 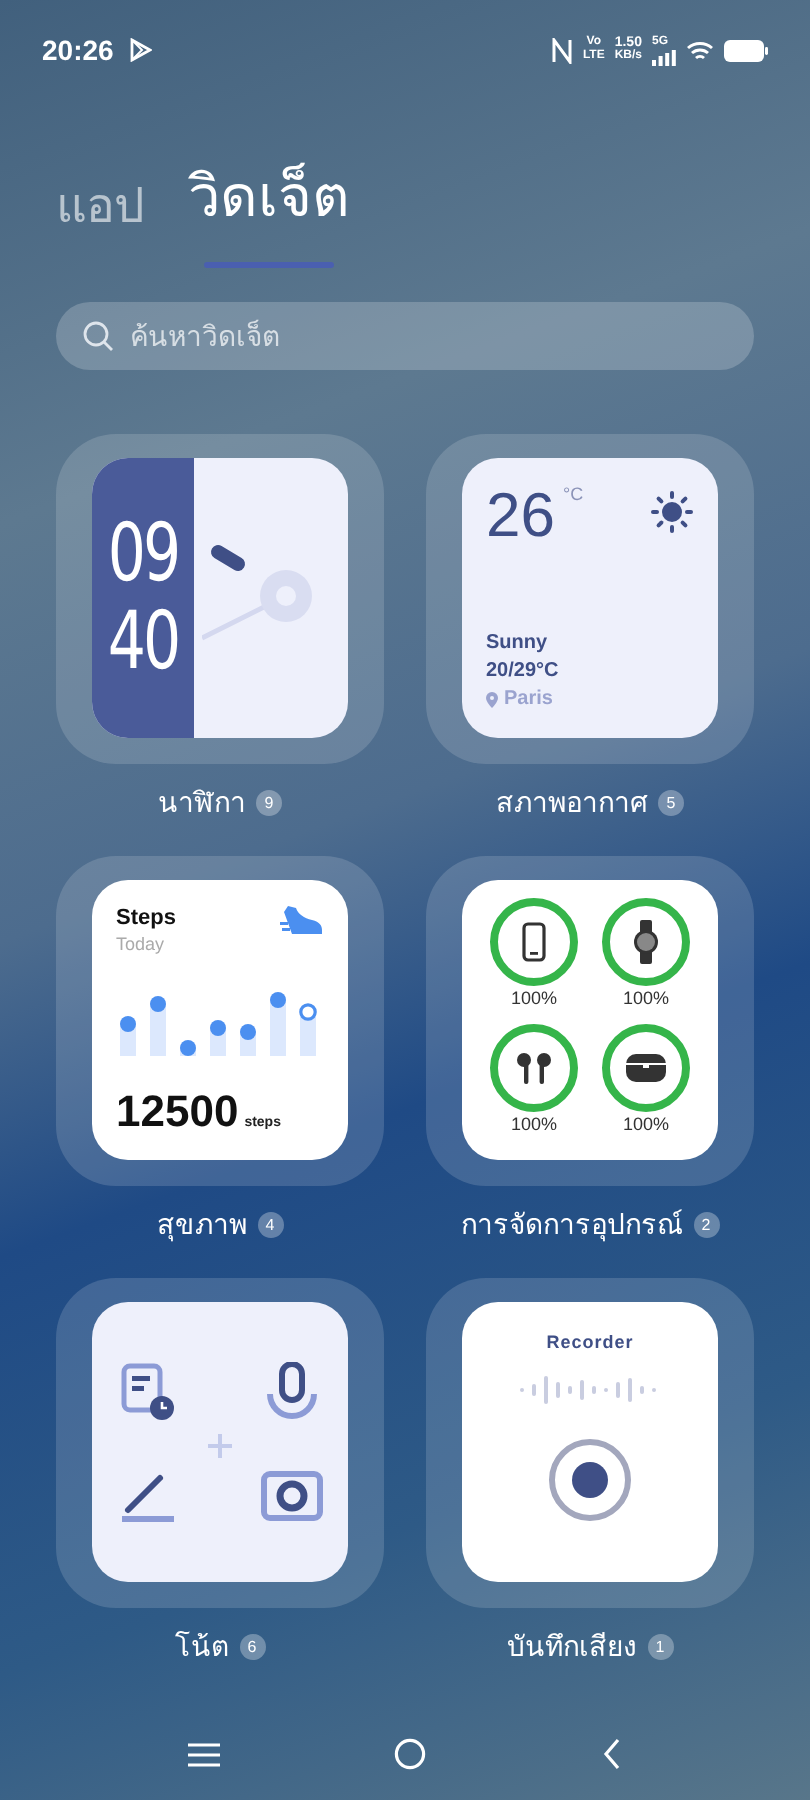 I want to click on city: Paris, so click(x=528, y=700).